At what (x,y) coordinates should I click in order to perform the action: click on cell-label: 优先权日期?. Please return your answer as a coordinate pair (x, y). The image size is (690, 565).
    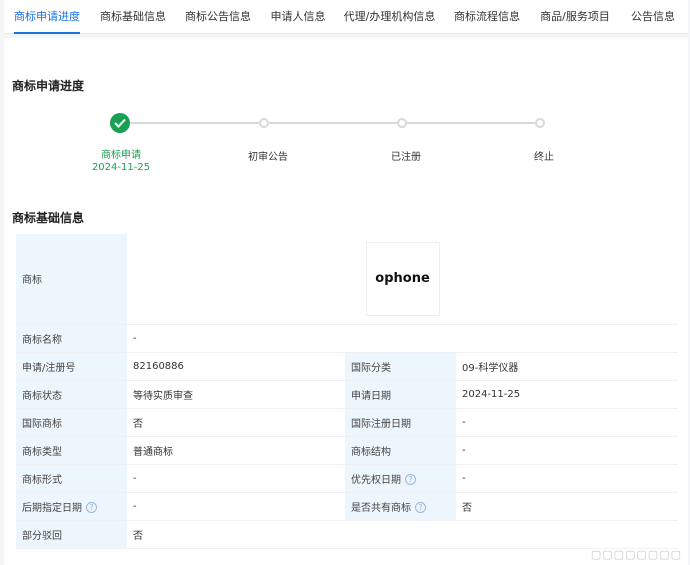
    Looking at the image, I should click on (400, 478).